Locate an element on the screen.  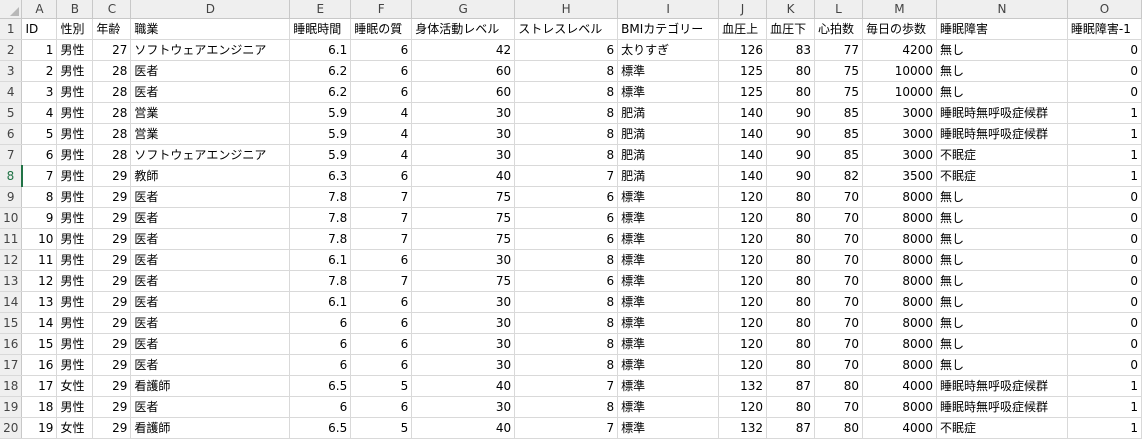
cell-f: 4 is located at coordinates (381, 155).